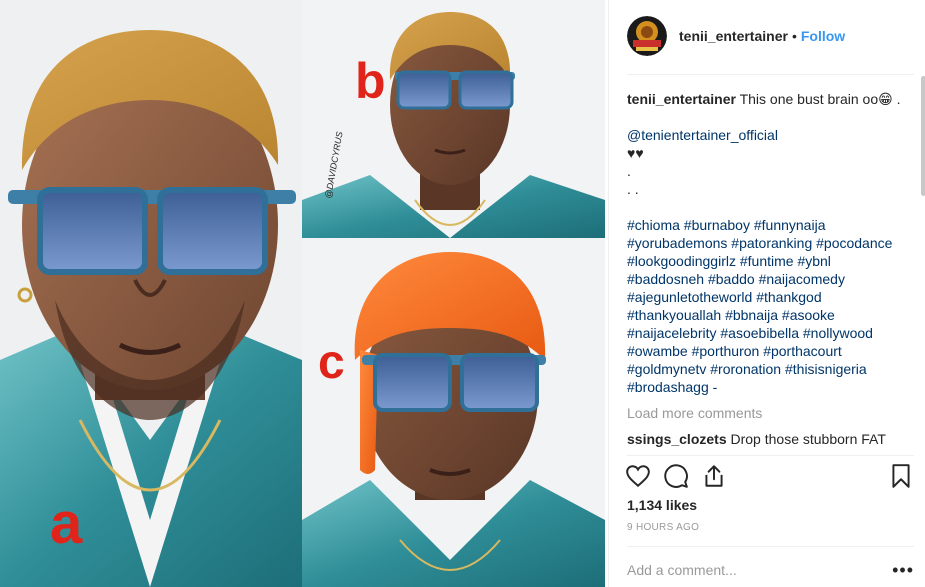 The height and width of the screenshot is (587, 925). Describe the element at coordinates (676, 476) in the screenshot. I see `comment-icon` at that location.